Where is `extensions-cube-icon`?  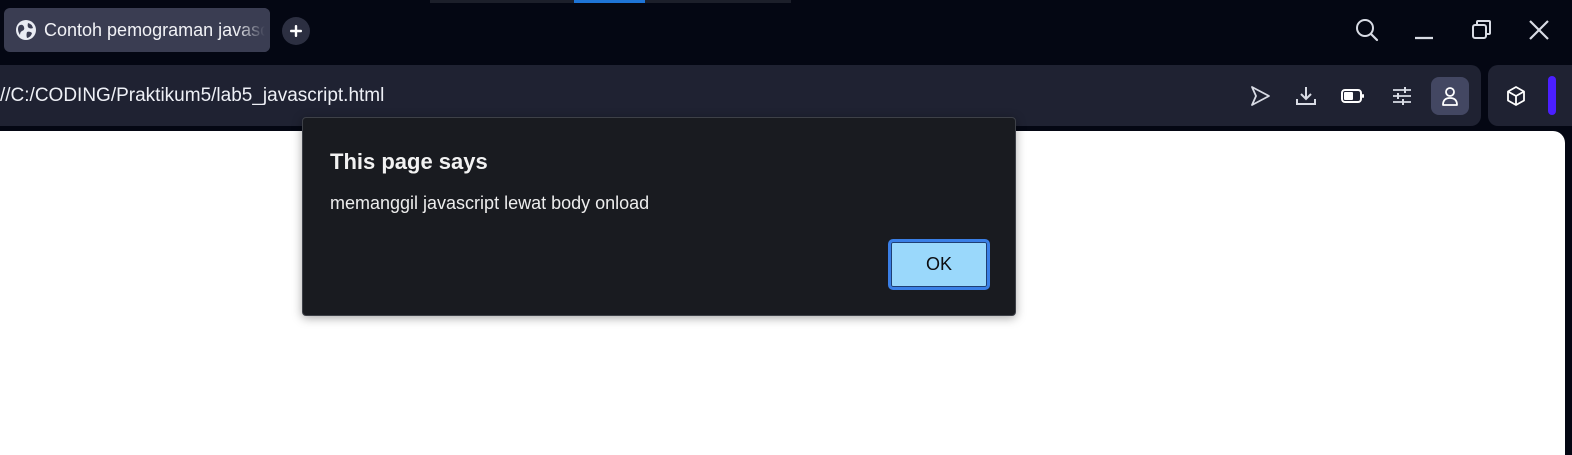 extensions-cube-icon is located at coordinates (1516, 96).